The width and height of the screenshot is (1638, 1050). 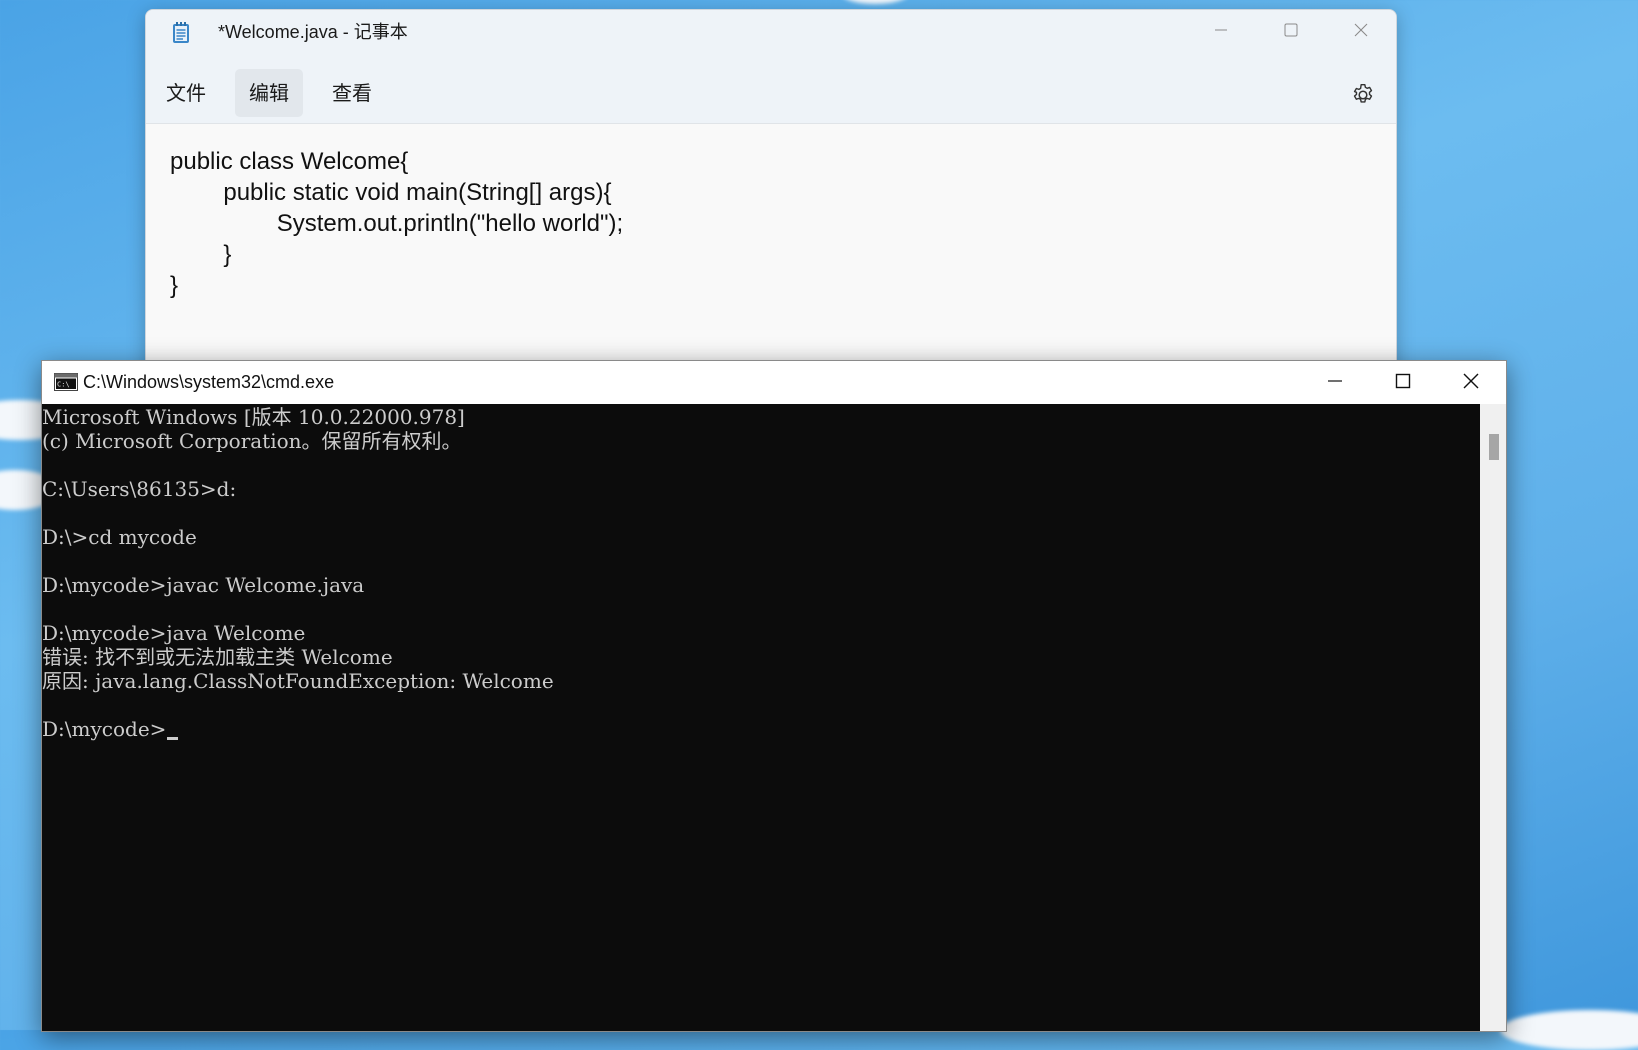 I want to click on editor-line: public static void main(String[] args){, so click(x=391, y=192).